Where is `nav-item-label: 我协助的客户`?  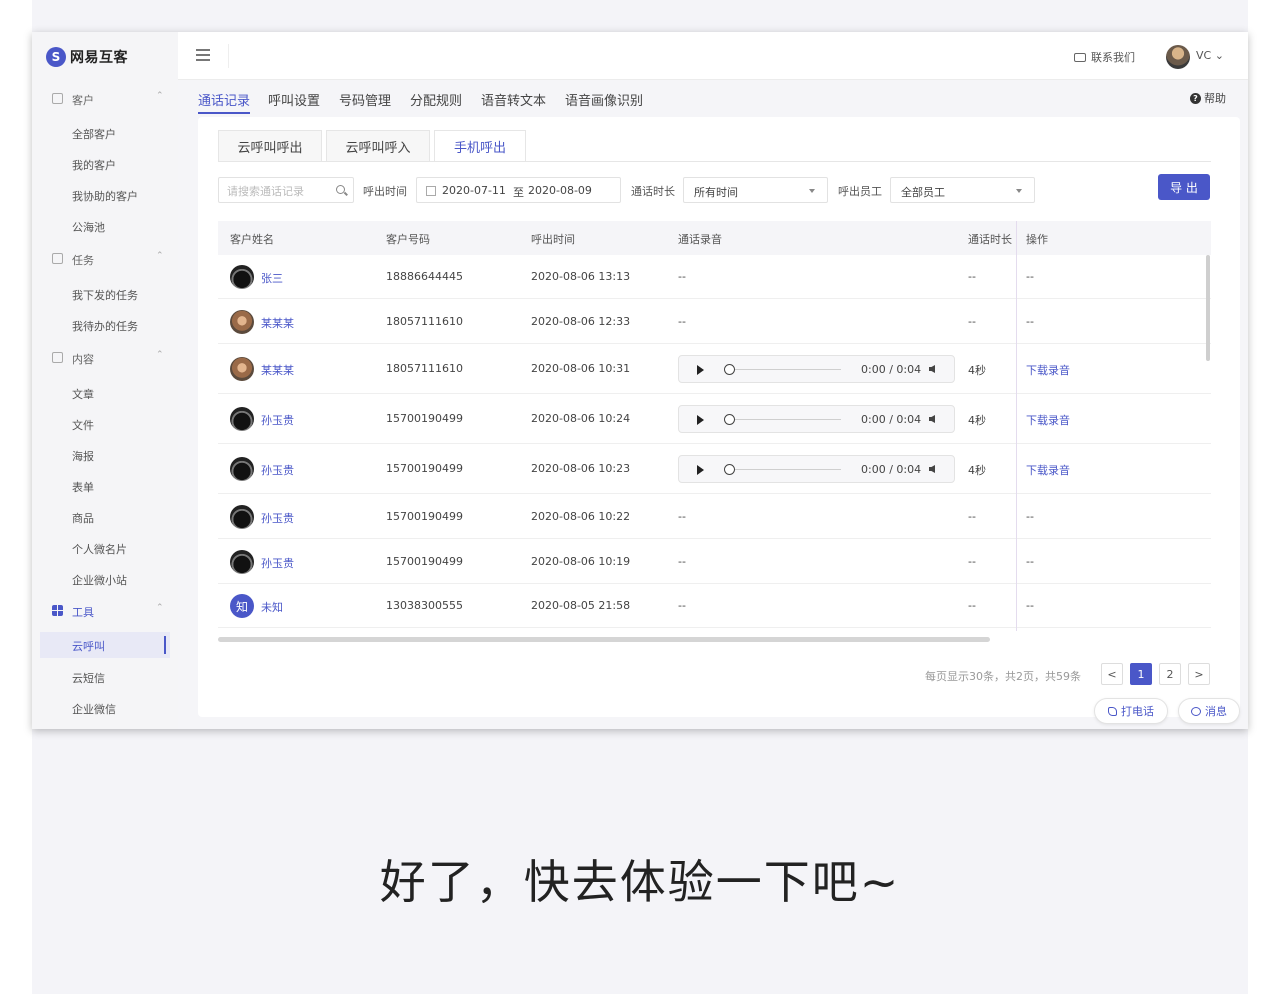 nav-item-label: 我协助的客户 is located at coordinates (105, 196).